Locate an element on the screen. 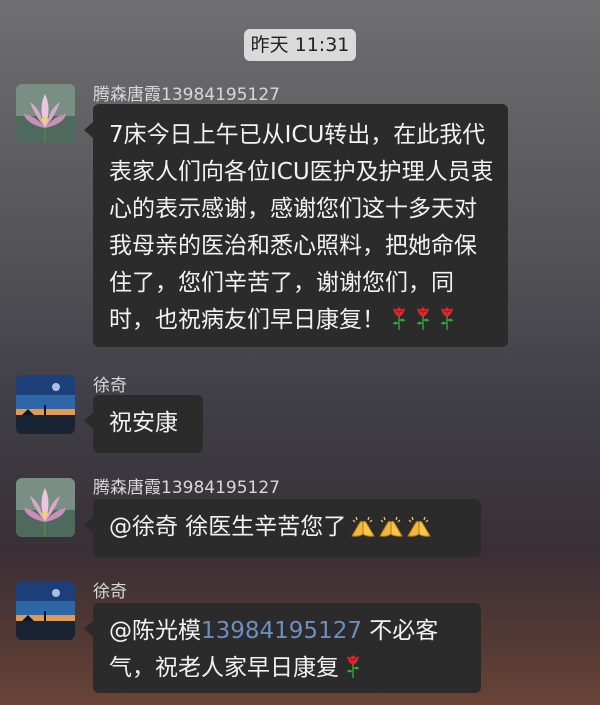  message-text: @徐奇 徐医生辛苦您了 is located at coordinates (228, 527).